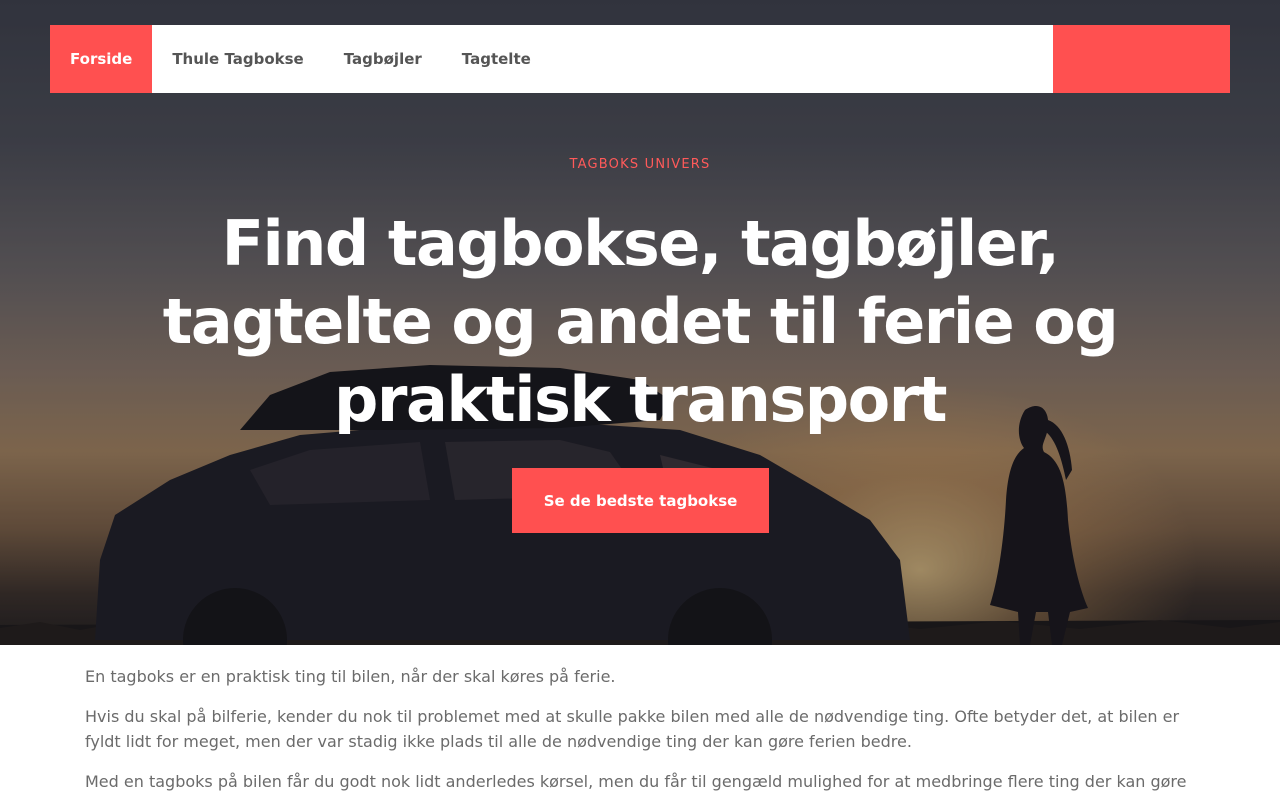 This screenshot has height=800, width=1280. What do you see at coordinates (1141, 59) in the screenshot?
I see `nav-action-button` at bounding box center [1141, 59].